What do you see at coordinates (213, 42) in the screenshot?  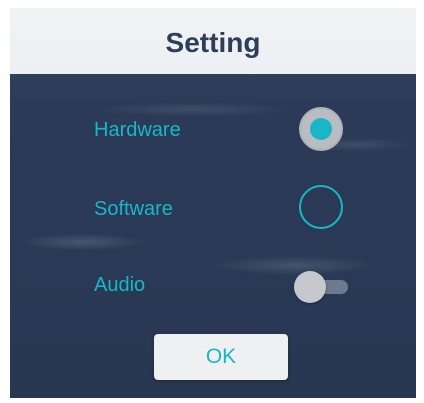 I see `dialog-title: Setting` at bounding box center [213, 42].